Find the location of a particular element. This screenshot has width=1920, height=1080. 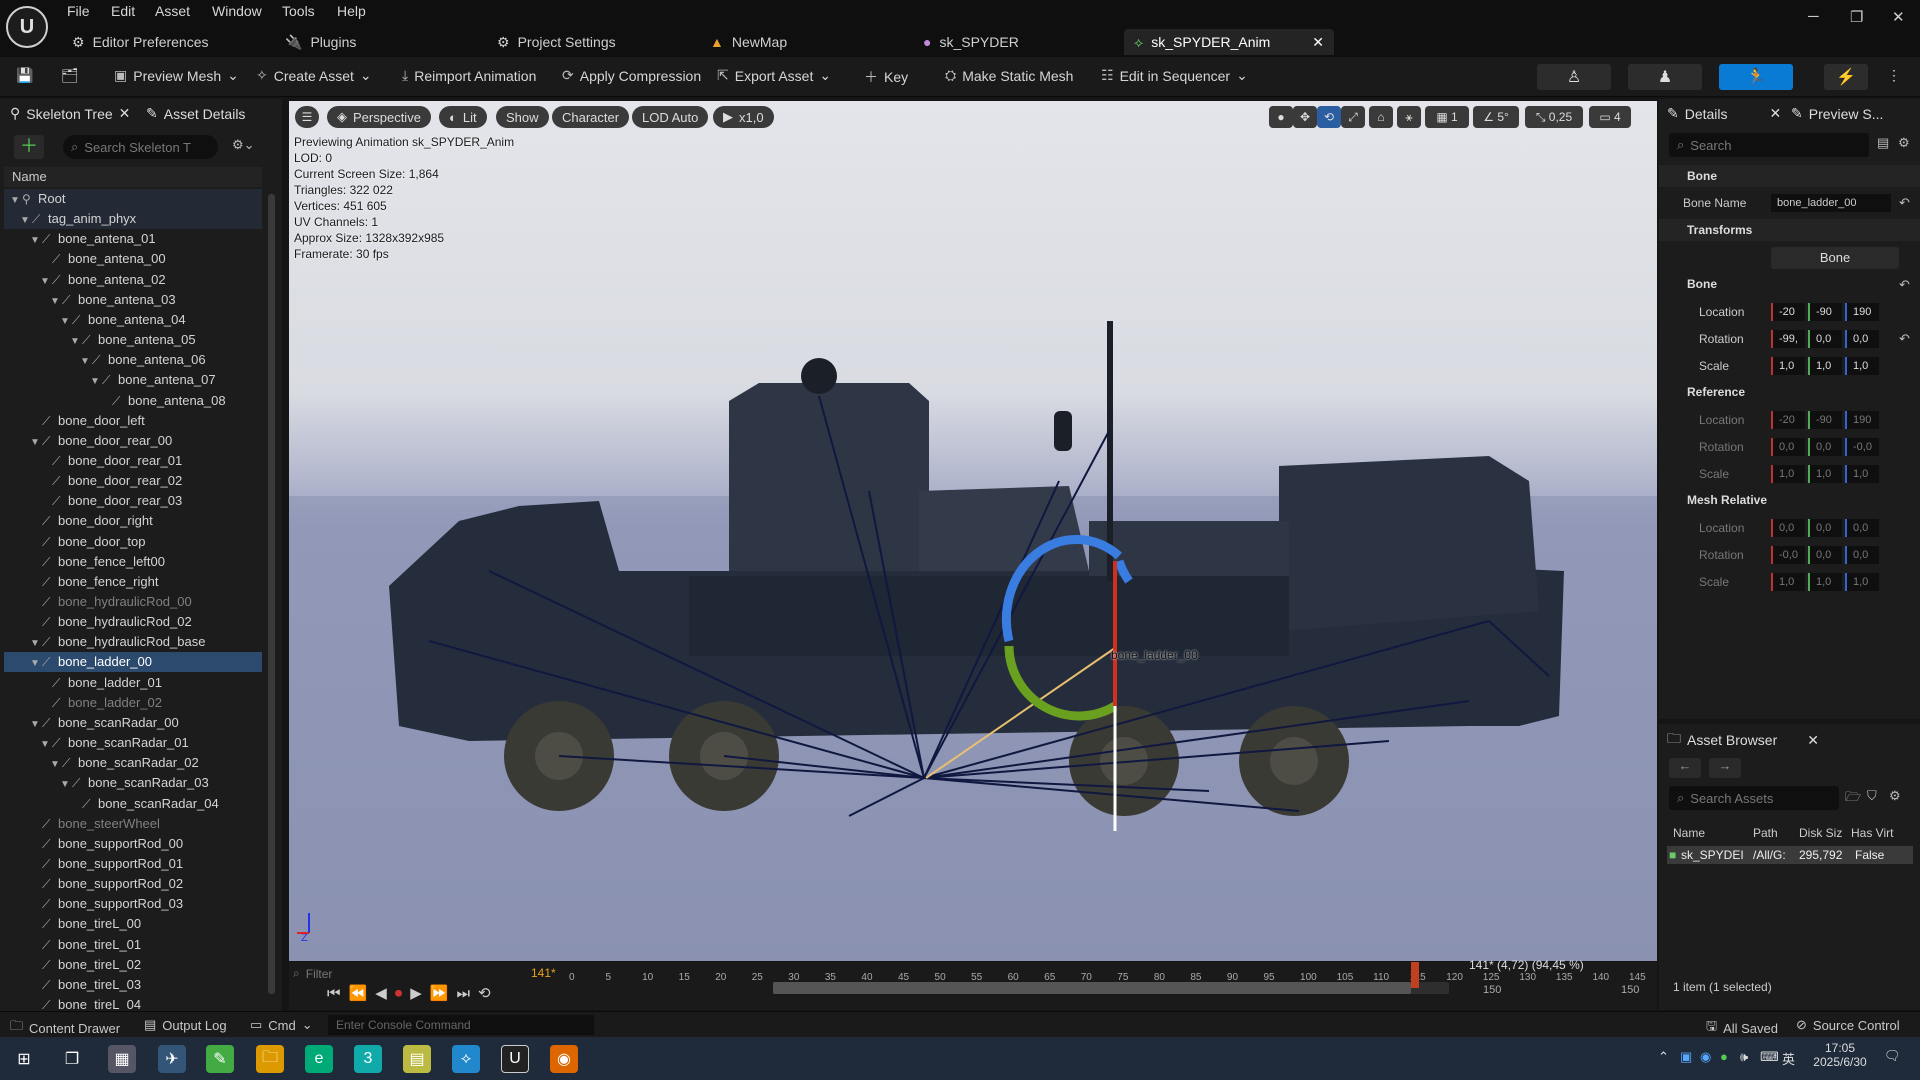

content-drawer-button: 🗀 Content Drawer is located at coordinates (65, 1028).